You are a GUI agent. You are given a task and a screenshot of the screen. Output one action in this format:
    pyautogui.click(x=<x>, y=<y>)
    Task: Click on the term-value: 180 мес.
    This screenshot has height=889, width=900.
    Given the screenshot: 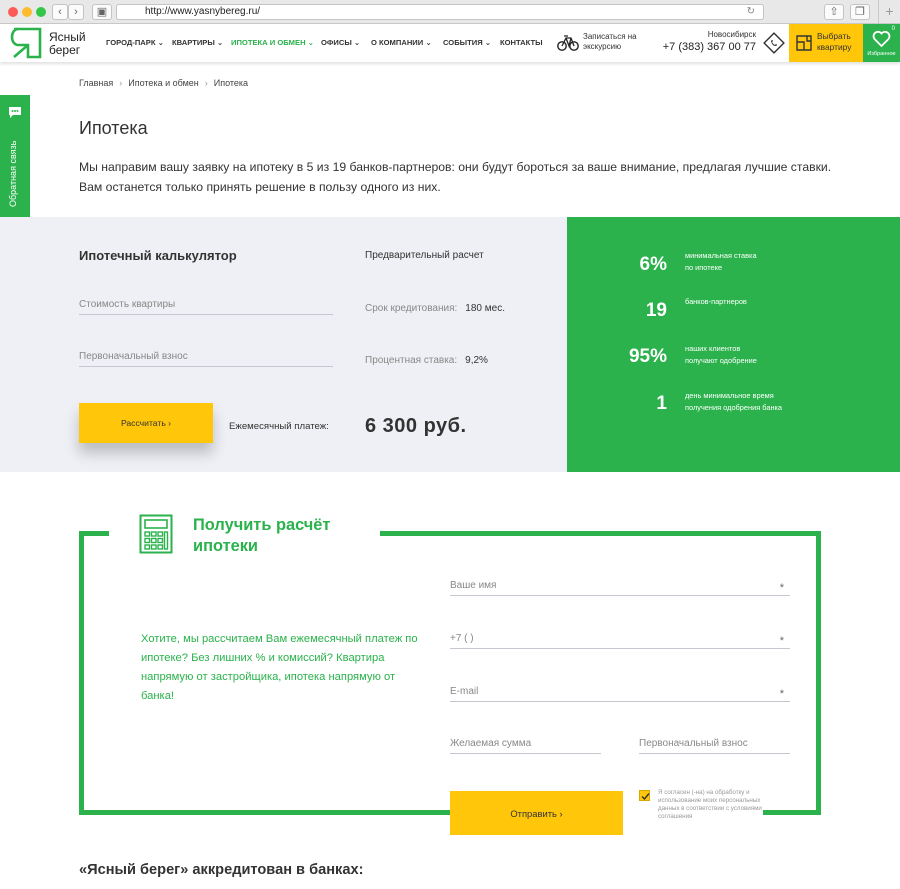 What is the action you would take?
    pyautogui.click(x=485, y=308)
    